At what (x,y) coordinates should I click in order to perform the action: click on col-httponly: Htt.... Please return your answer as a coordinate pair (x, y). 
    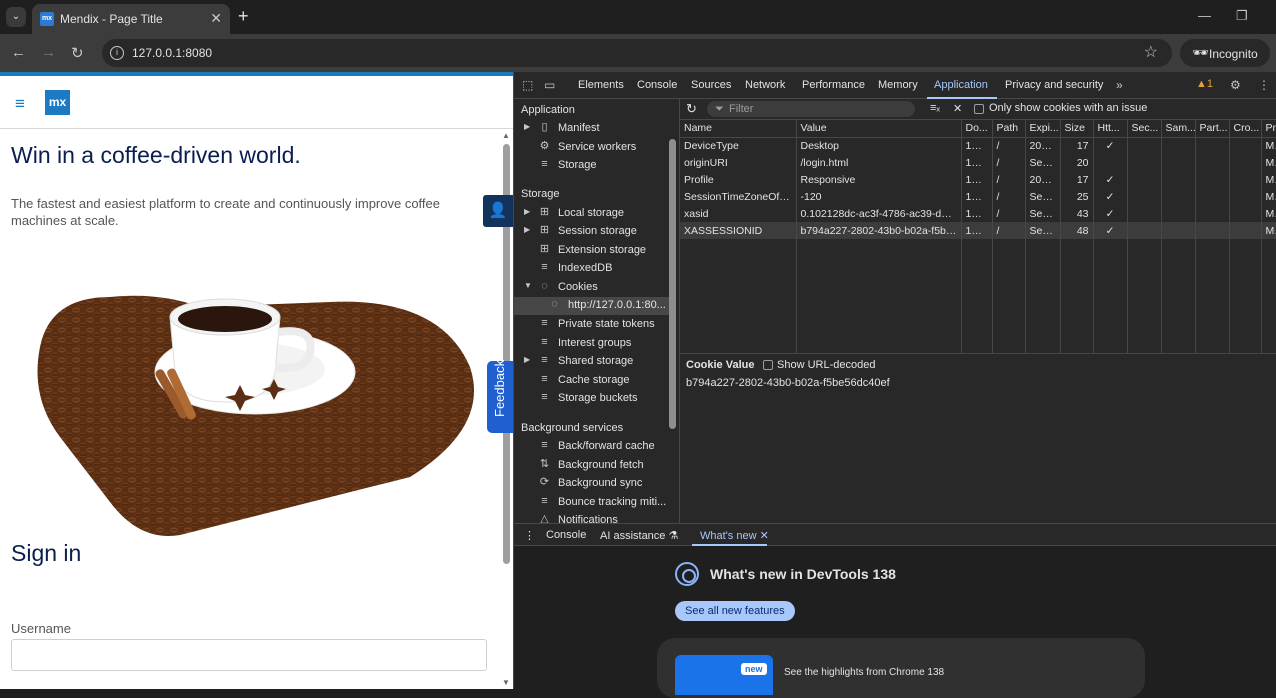
    Looking at the image, I should click on (1110, 129).